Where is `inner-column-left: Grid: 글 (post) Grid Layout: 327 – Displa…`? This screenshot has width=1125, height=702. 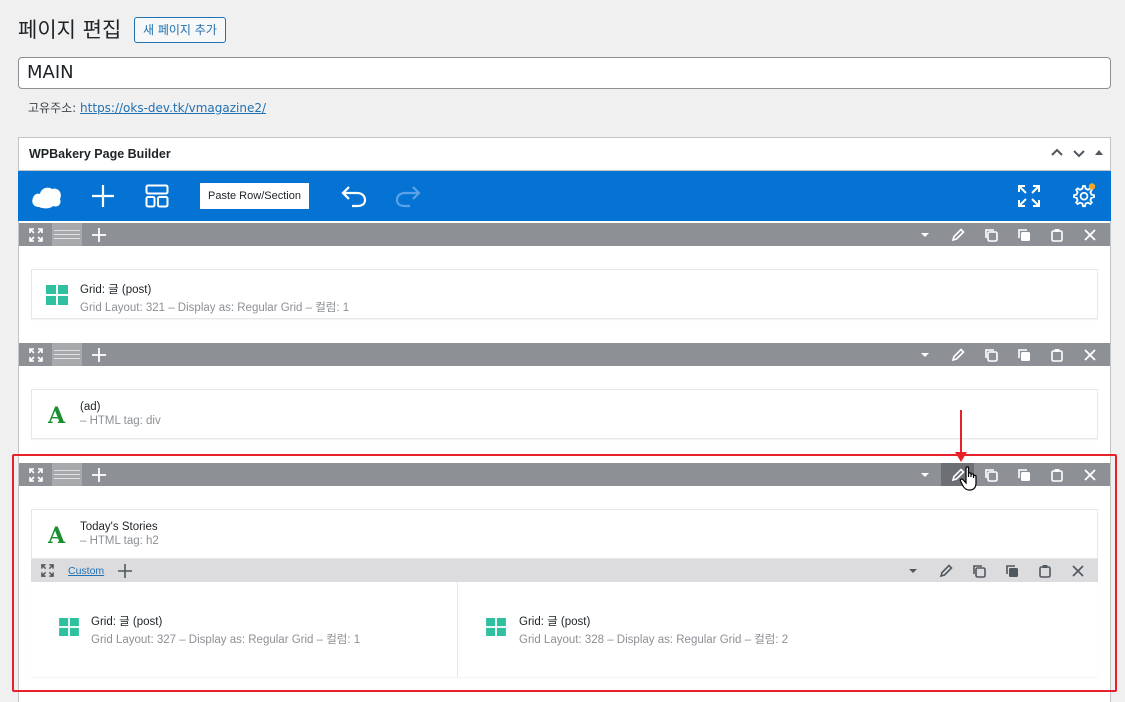 inner-column-left: Grid: 글 (post) Grid Layout: 327 – Displa… is located at coordinates (244, 629).